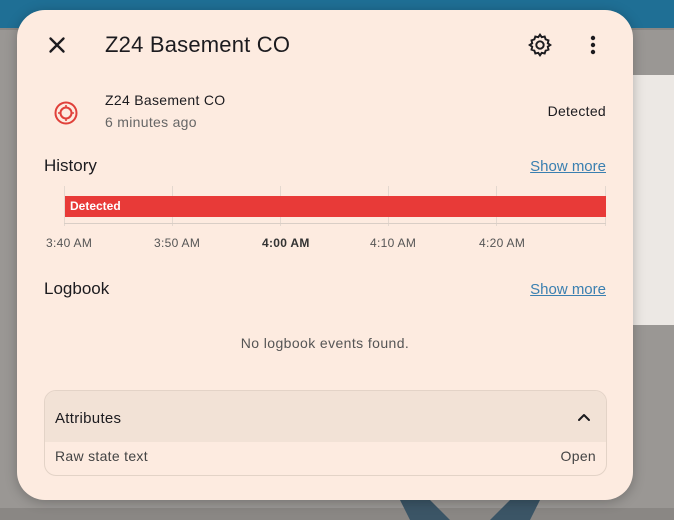 The width and height of the screenshot is (674, 520). I want to click on attribute-key: Raw state text, so click(101, 456).